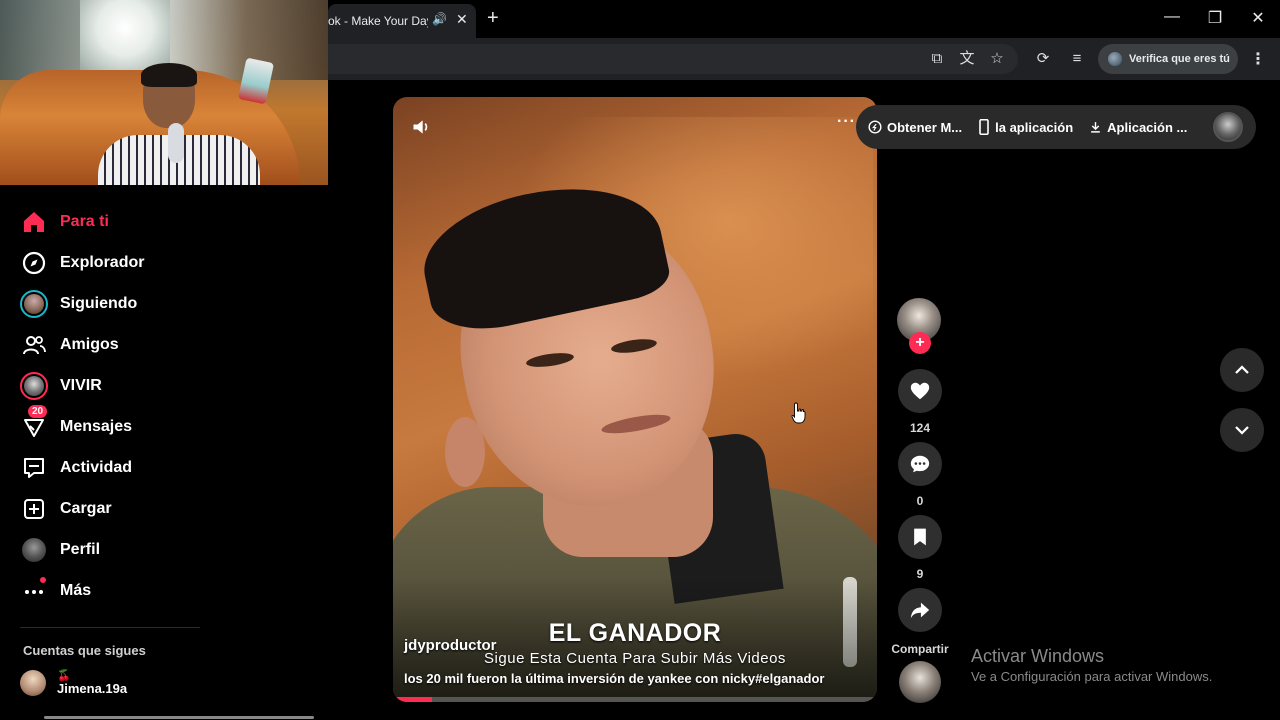 The image size is (1280, 720). Describe the element at coordinates (1179, 59) in the screenshot. I see `verify-label: Verifica que eres tú` at that location.